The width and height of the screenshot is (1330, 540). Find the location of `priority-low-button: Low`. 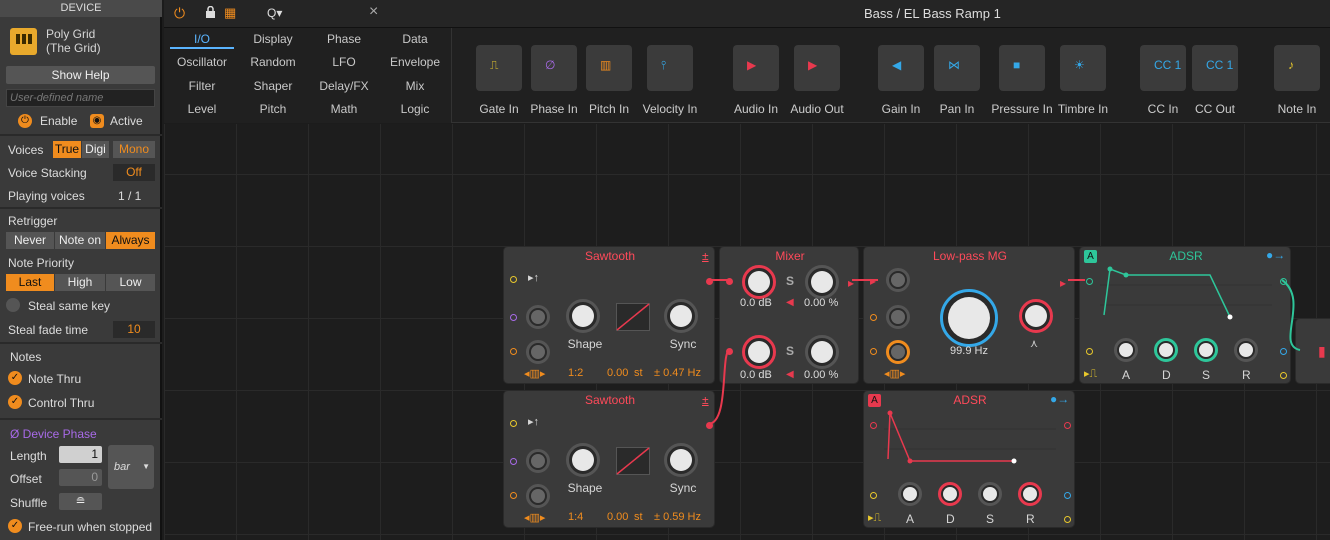

priority-low-button: Low is located at coordinates (130, 282).